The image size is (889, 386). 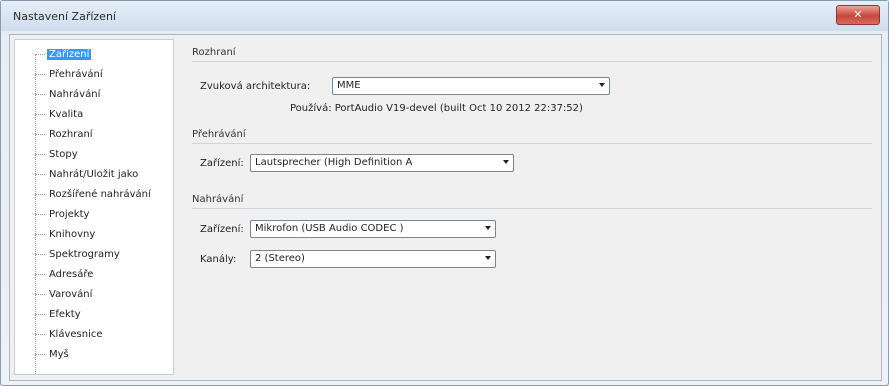 I want to click on playback-device-value: Lautsprecher (High Definition A, so click(x=334, y=162).